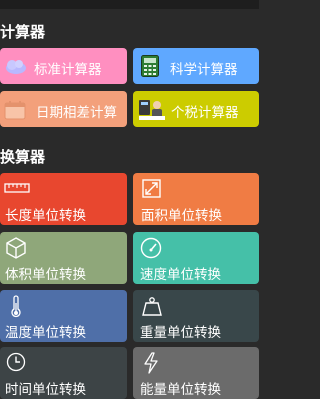  What do you see at coordinates (63, 258) in the screenshot?
I see `tile-volume-converter: 体积单位转换` at bounding box center [63, 258].